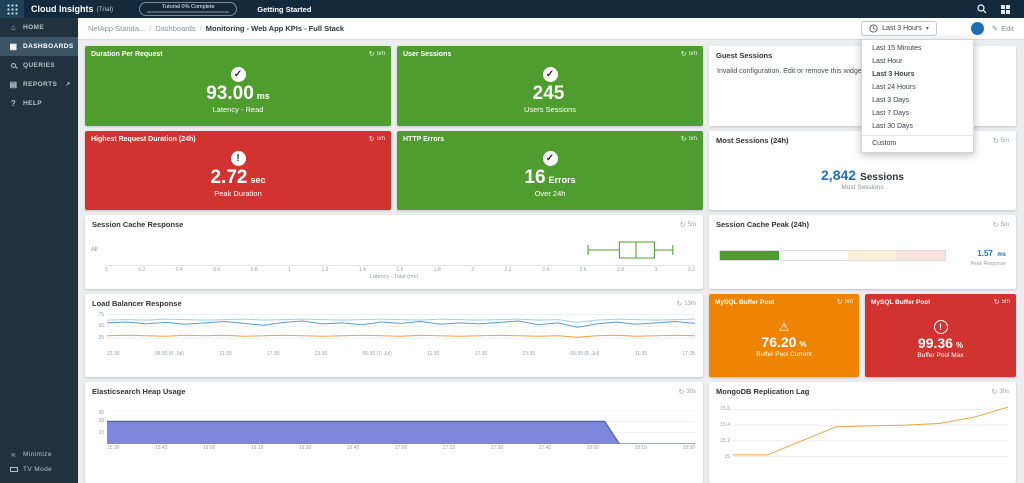 Image resolution: width=1024 pixels, height=483 pixels. What do you see at coordinates (550, 193) in the screenshot?
I see `kpi-label: Over 24h` at bounding box center [550, 193].